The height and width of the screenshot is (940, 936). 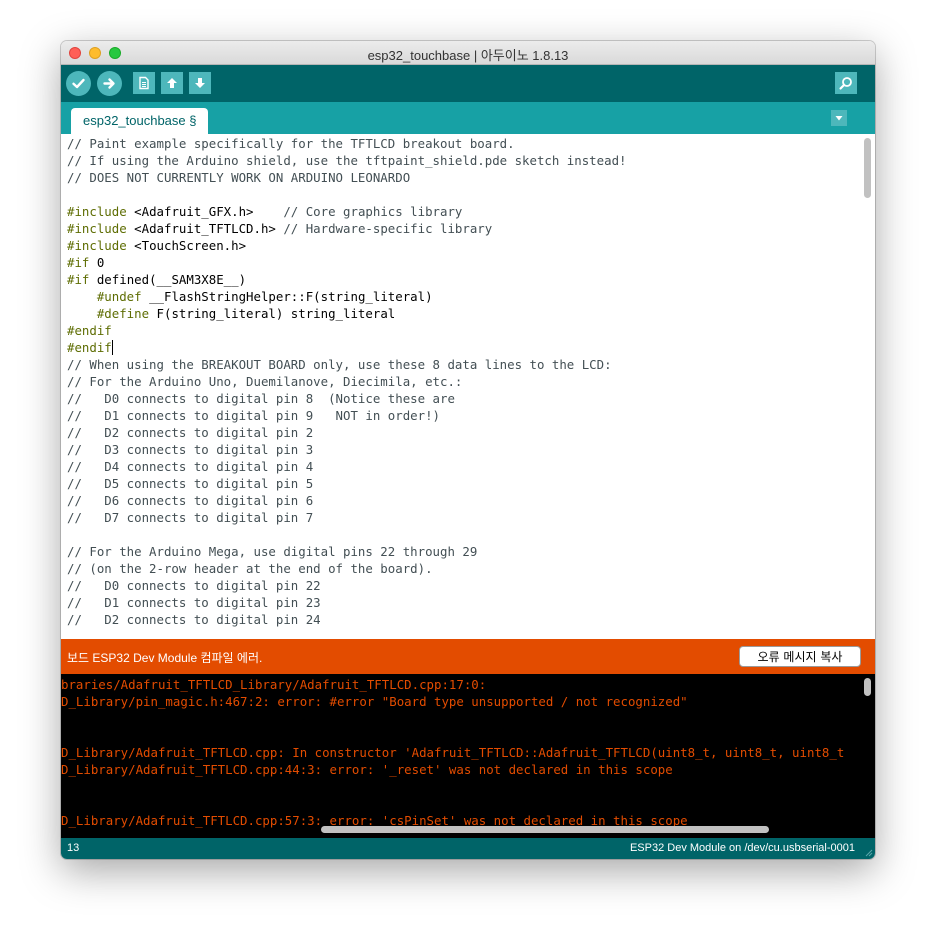 I want to click on code-line: #define F(string_literal) string_literal, so click(x=231, y=313).